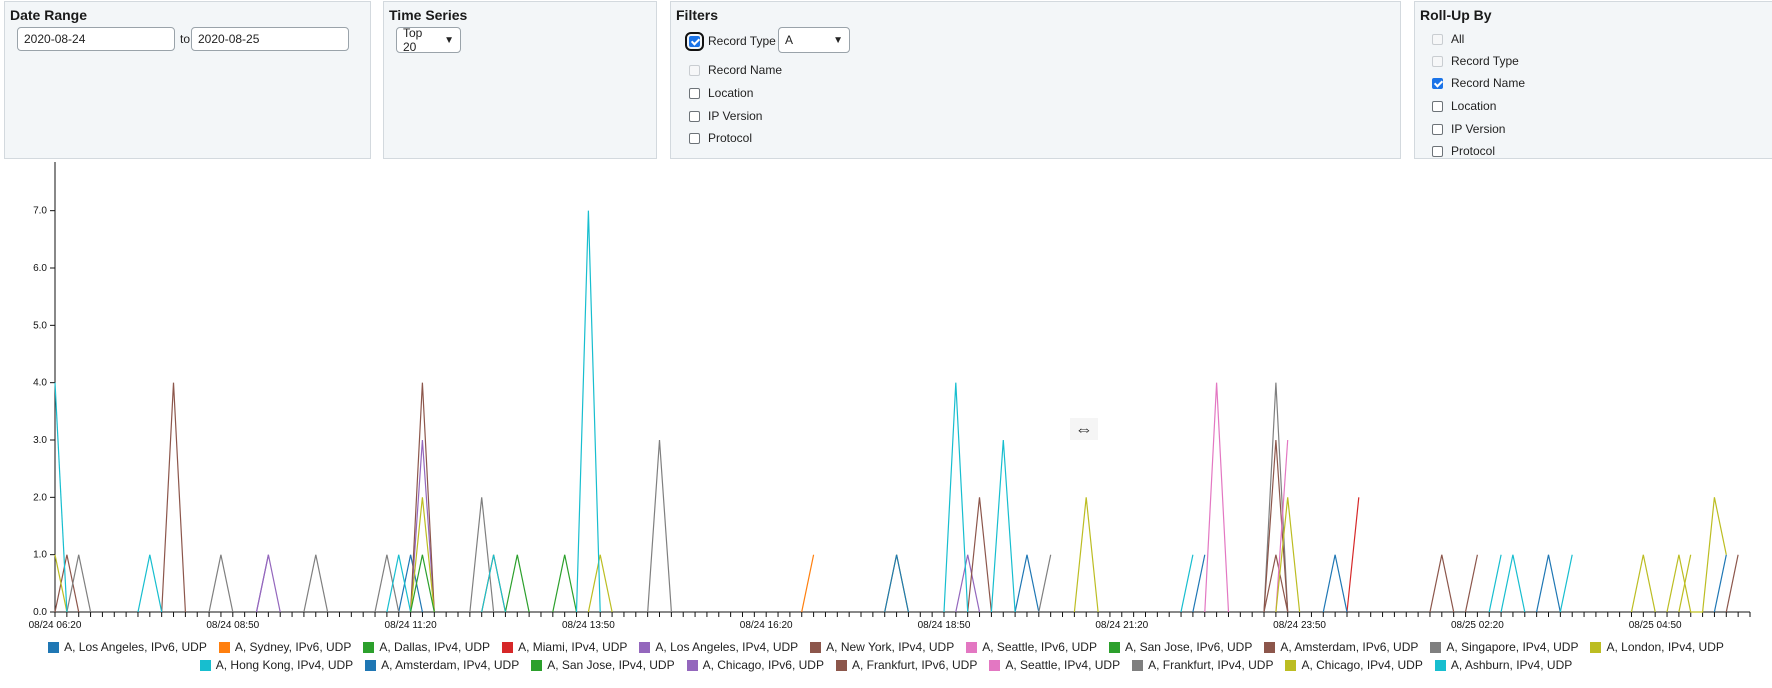 The height and width of the screenshot is (688, 1772). What do you see at coordinates (1180, 647) in the screenshot?
I see `legend-item: A, San Jose, IPv6, UDP` at bounding box center [1180, 647].